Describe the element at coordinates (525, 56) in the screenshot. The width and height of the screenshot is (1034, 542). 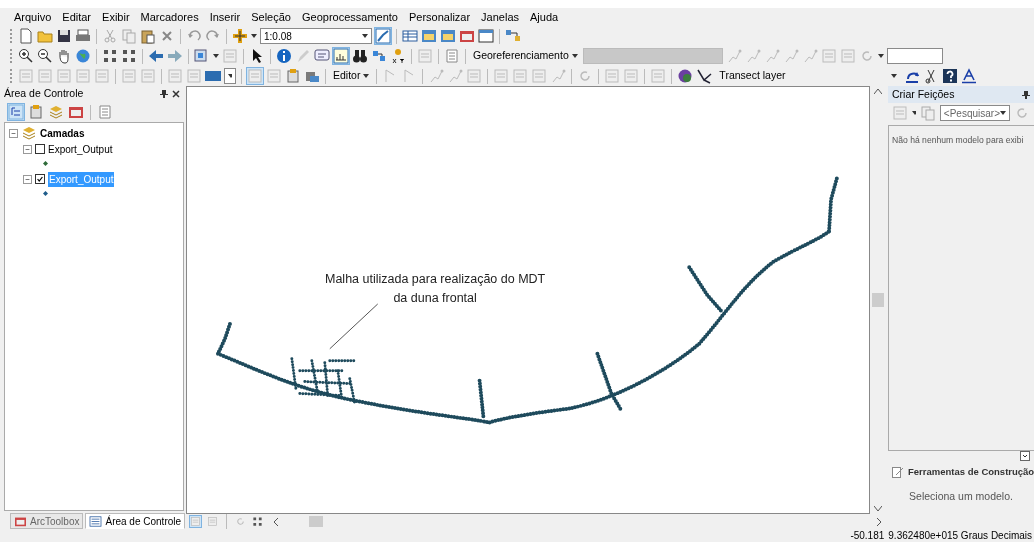
I see `georeferencing-menu: Georeferenciamento` at that location.